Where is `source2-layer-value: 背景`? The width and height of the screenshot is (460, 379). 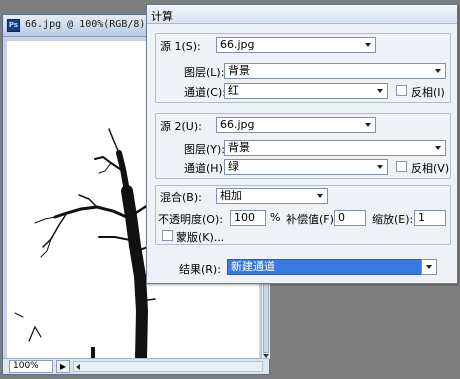
source2-layer-value: 背景 is located at coordinates (239, 147).